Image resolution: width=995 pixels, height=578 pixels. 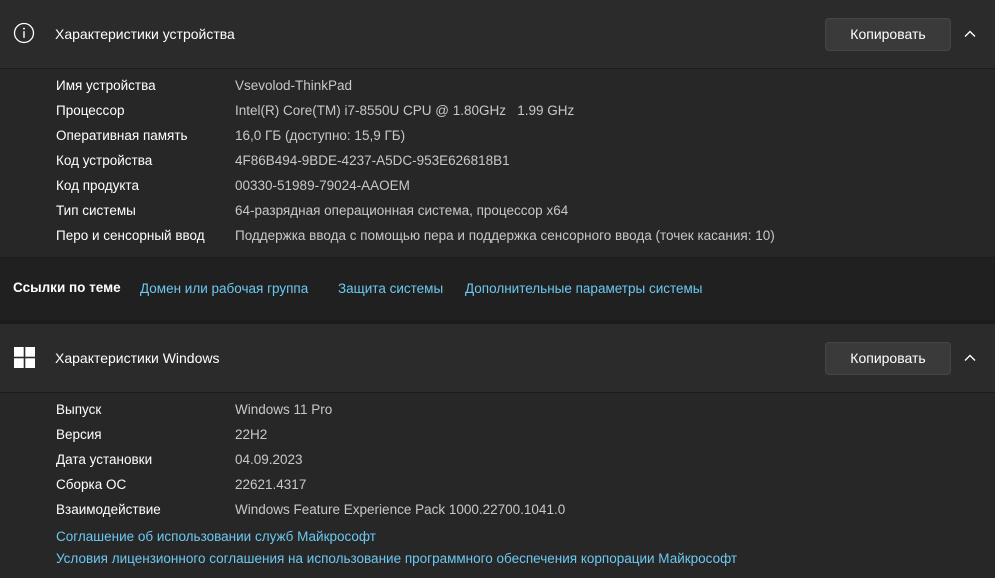 I want to click on spec-row-os-build: Сборка ОС 22621.4317, so click(x=497, y=487).